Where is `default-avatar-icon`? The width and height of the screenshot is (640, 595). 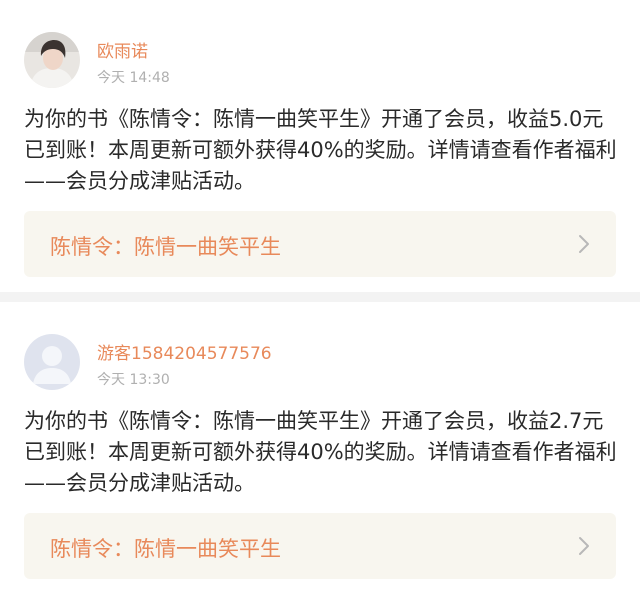 default-avatar-icon is located at coordinates (52, 362).